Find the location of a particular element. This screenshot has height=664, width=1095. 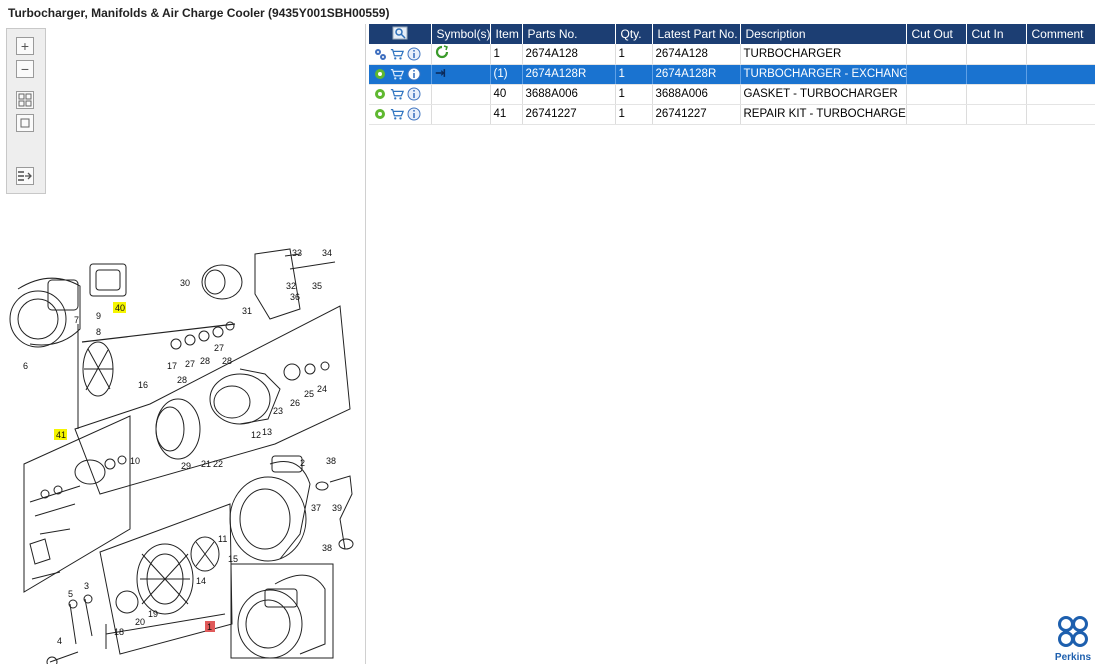

toggle-panel-icon is located at coordinates (25, 176).